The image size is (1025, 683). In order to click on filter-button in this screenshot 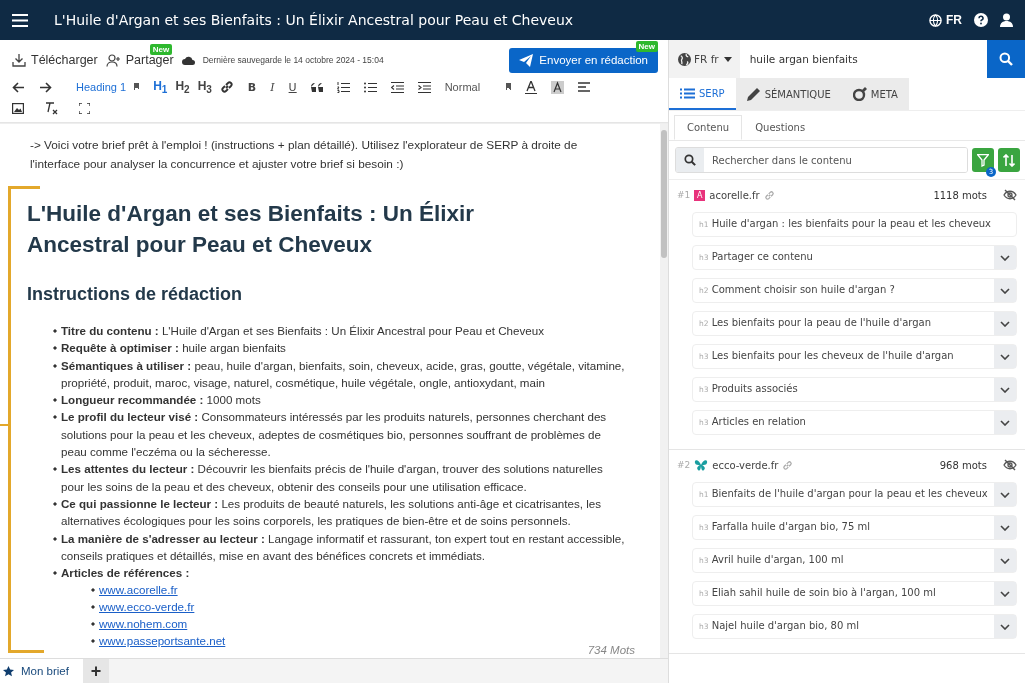, I will do `click(983, 160)`.